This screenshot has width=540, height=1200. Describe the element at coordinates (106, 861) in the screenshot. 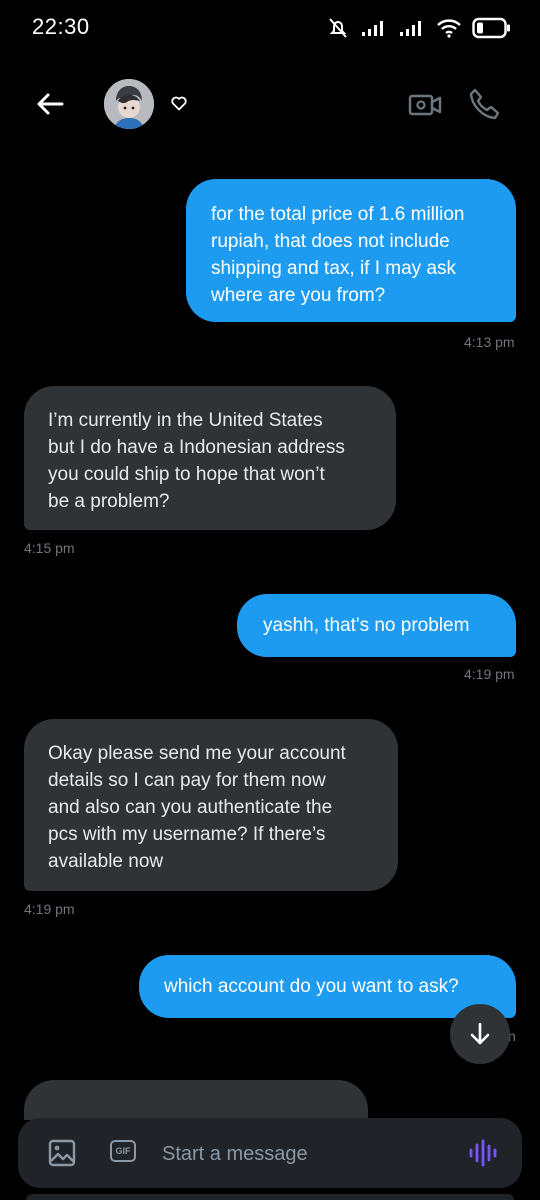

I see `message-line: available now` at that location.